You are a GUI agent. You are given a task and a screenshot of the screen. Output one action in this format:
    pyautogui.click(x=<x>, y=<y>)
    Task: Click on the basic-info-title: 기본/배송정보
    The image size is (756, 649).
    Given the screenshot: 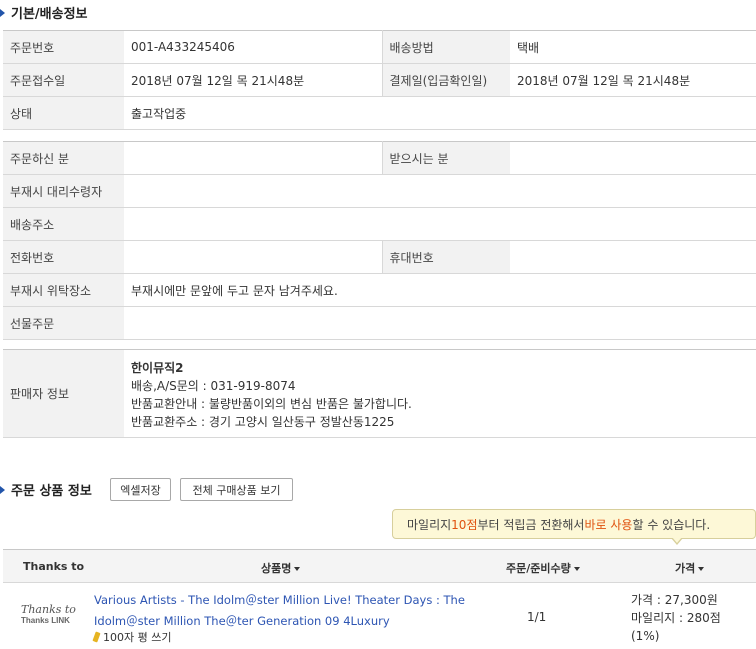 What is the action you would take?
    pyautogui.click(x=44, y=12)
    